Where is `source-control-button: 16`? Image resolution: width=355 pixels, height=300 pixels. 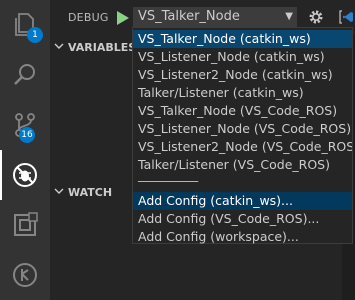
source-control-button: 16 is located at coordinates (25, 125).